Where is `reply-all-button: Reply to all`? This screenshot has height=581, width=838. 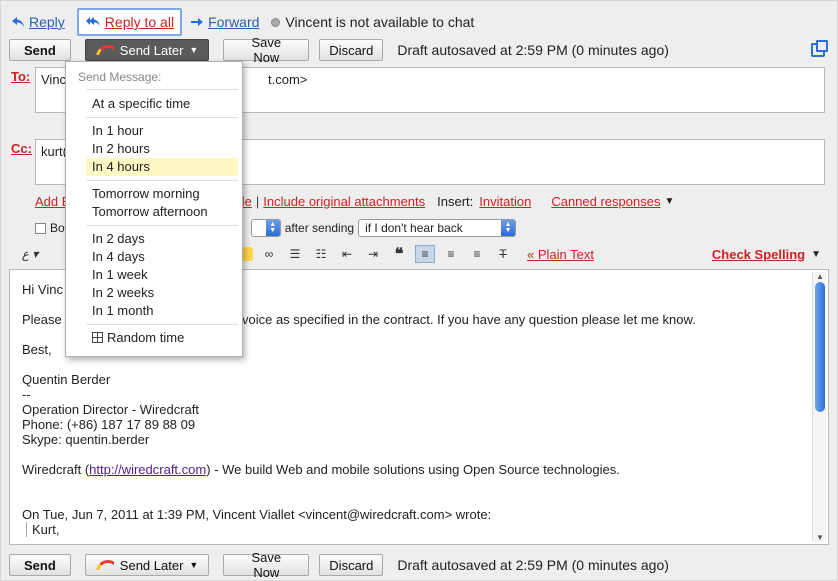
reply-all-button: Reply to all is located at coordinates (129, 22).